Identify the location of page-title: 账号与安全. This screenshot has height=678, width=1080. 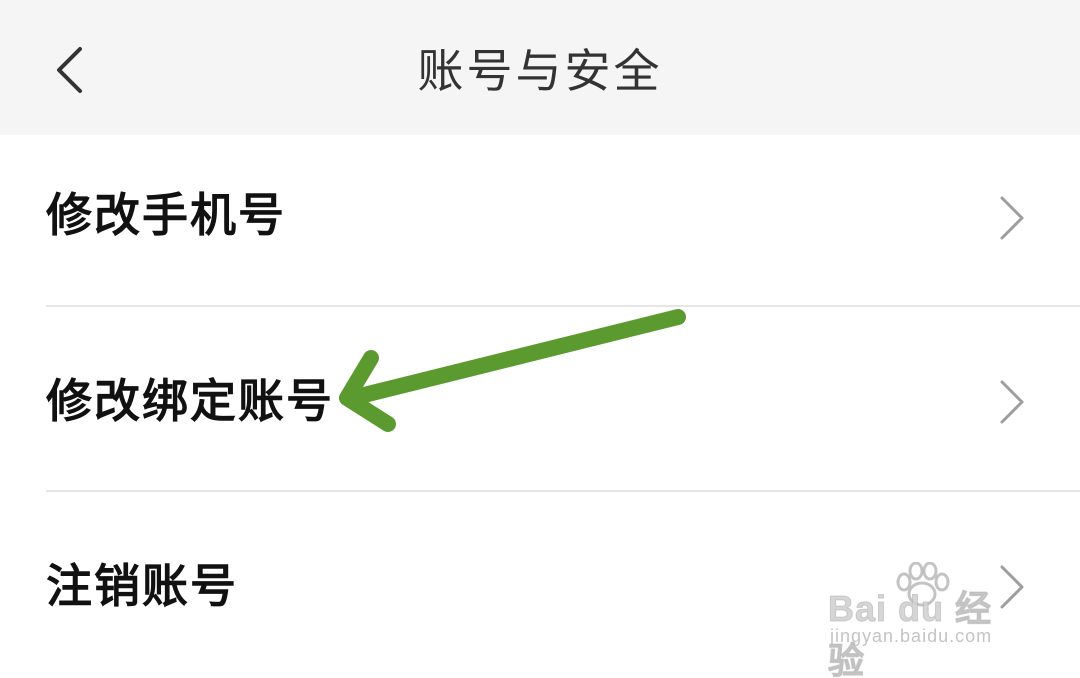
(540, 71).